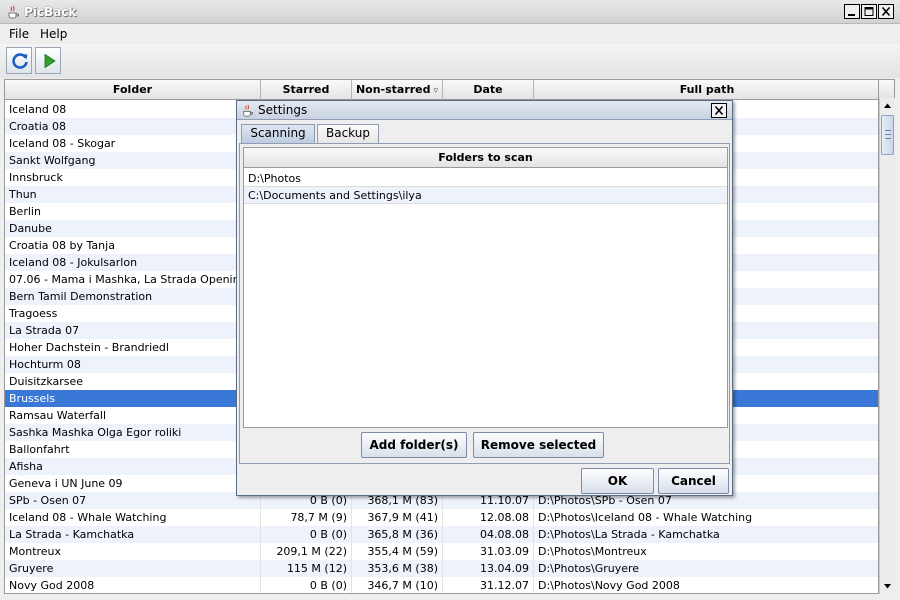 This screenshot has width=900, height=600. I want to click on dialog-title: Settings, so click(283, 110).